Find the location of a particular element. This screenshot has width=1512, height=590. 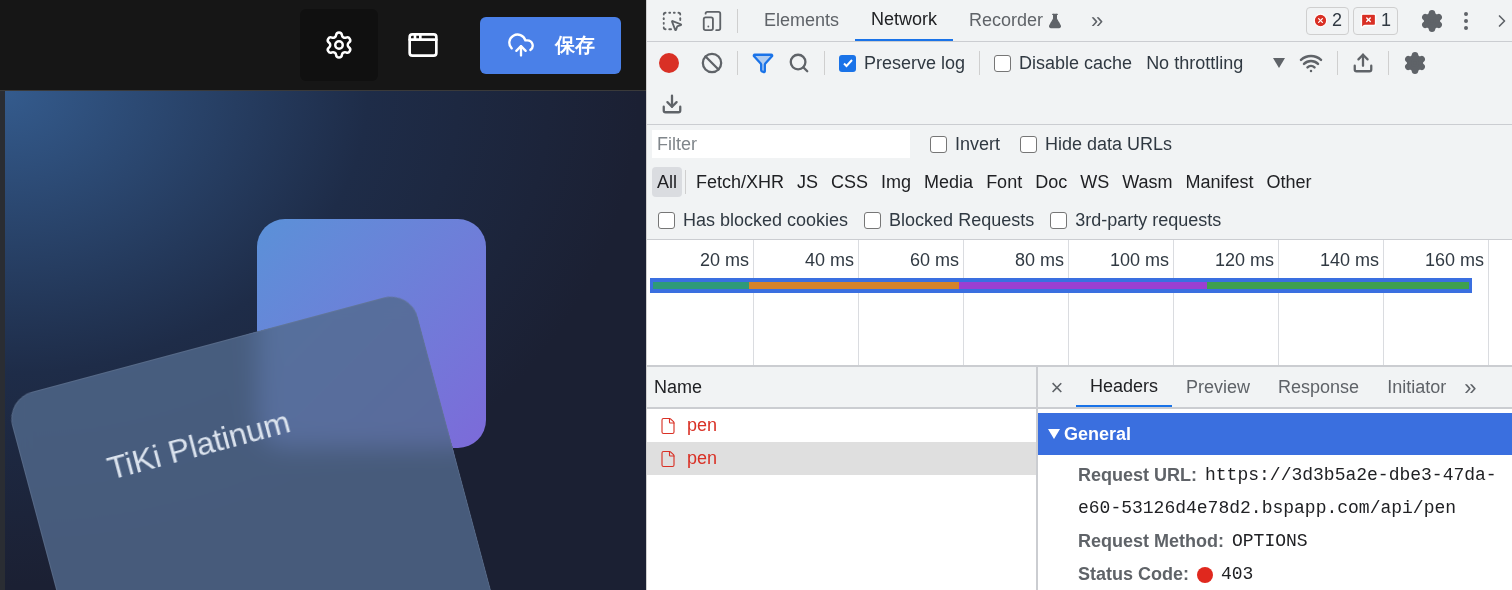

timeline-tick: 60 ms is located at coordinates (934, 260).